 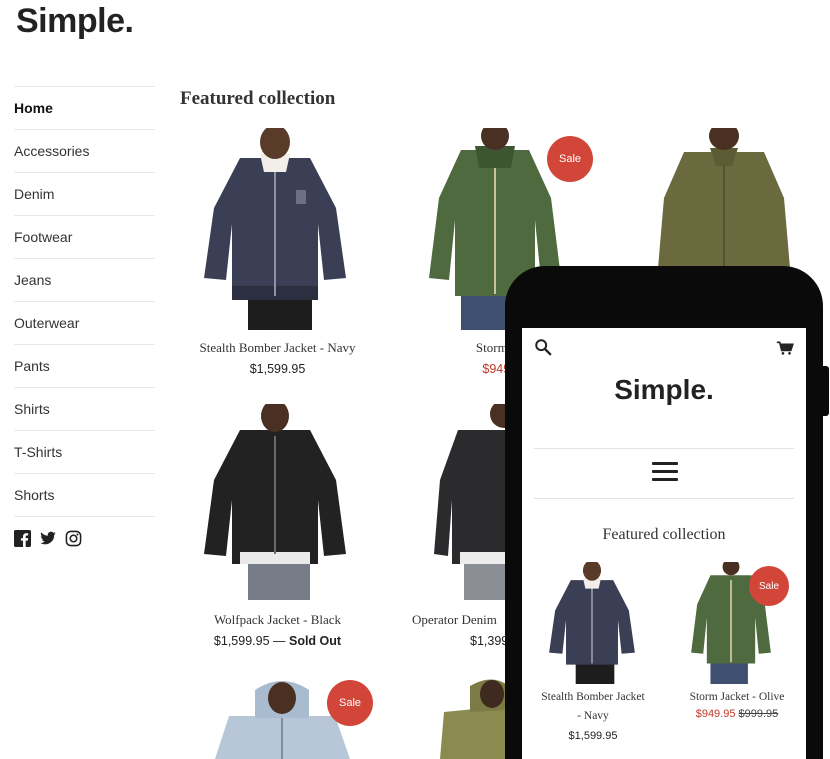 What do you see at coordinates (593, 707) in the screenshot?
I see `mobile-product-name: Stealth Bomber Jacket - Navy` at bounding box center [593, 707].